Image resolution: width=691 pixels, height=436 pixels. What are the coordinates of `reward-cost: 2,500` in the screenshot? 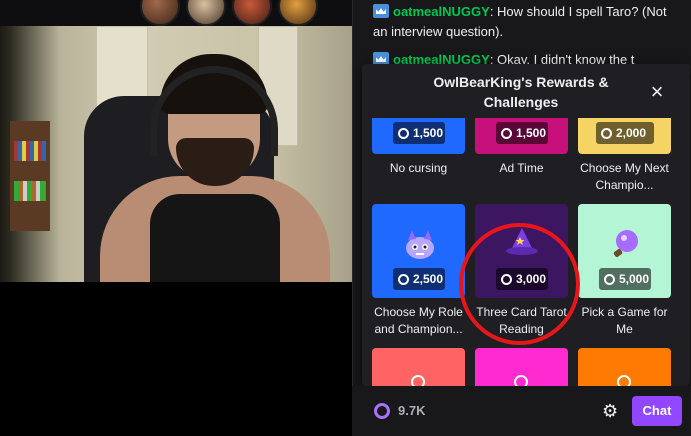 It's located at (419, 279).